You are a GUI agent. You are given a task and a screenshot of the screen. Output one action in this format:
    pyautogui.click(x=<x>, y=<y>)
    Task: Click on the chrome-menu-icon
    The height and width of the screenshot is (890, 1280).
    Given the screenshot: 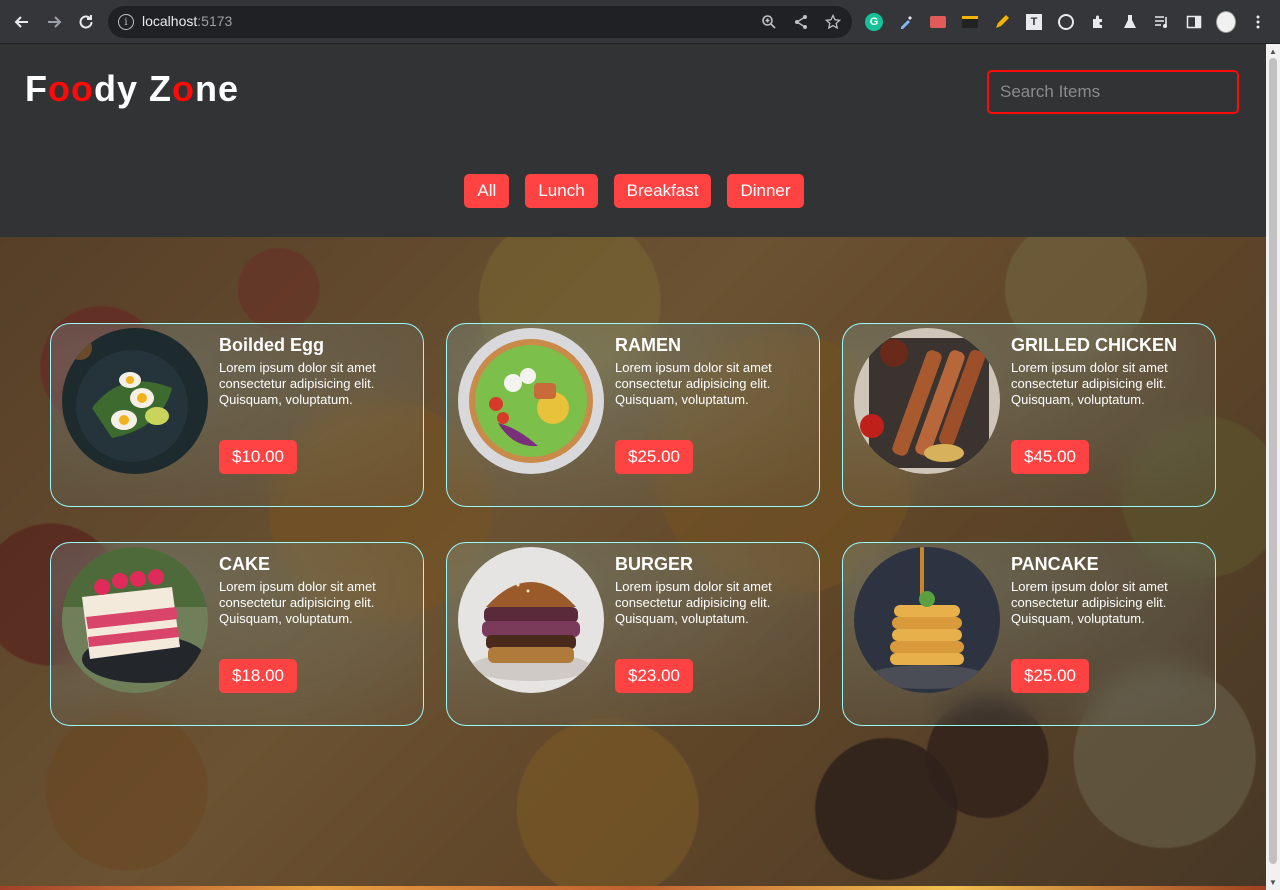 What is the action you would take?
    pyautogui.click(x=1258, y=22)
    